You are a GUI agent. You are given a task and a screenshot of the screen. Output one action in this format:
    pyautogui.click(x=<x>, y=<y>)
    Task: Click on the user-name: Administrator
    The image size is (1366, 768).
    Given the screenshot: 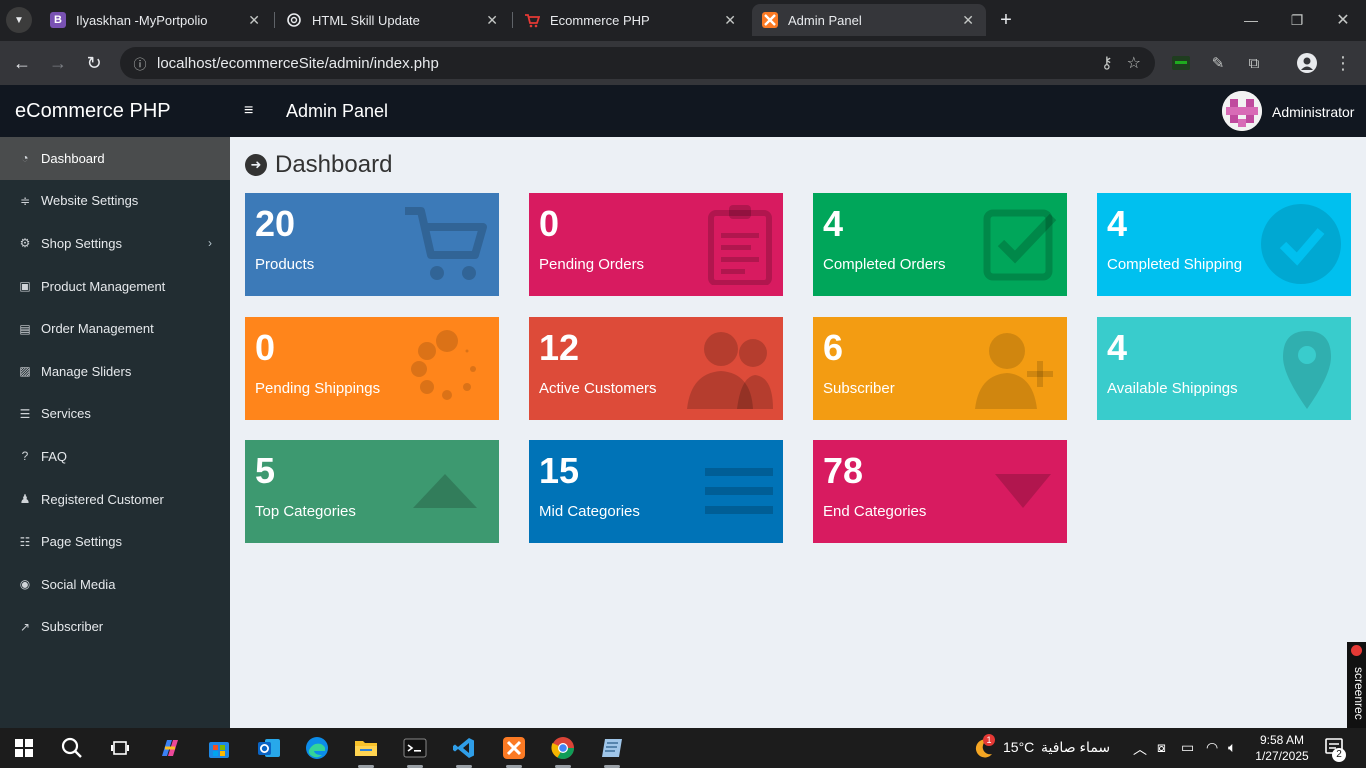 What is the action you would take?
    pyautogui.click(x=1313, y=112)
    